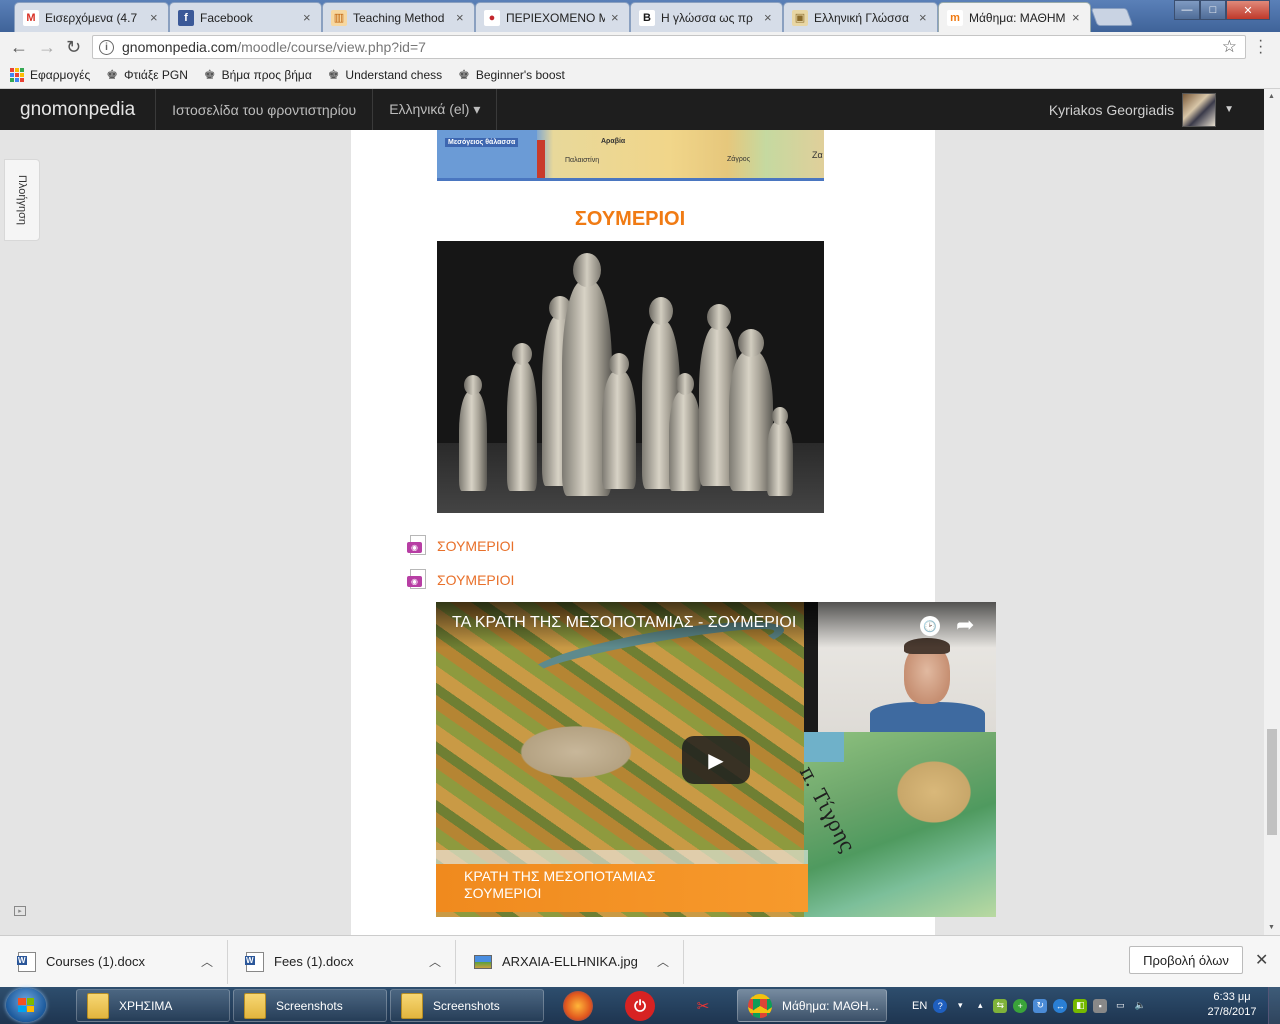 The width and height of the screenshot is (1280, 1024). Describe the element at coordinates (1271, 96) in the screenshot. I see `scroll-up-icon: ▲` at that location.